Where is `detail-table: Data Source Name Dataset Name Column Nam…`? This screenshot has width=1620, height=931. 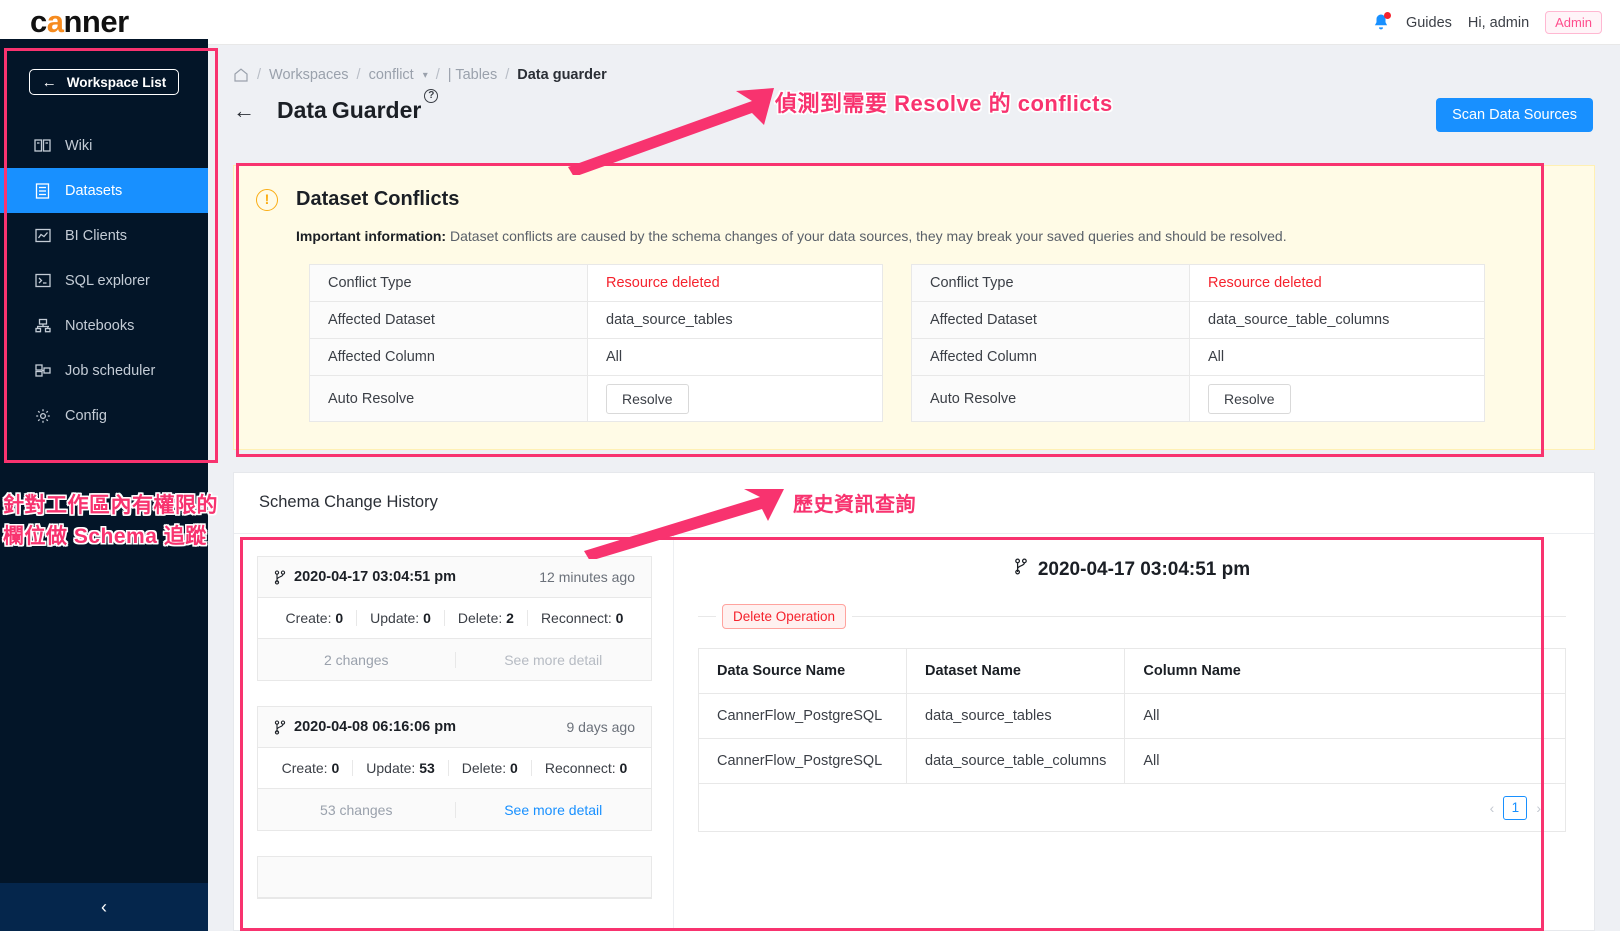 detail-table: Data Source Name Dataset Name Column Nam… is located at coordinates (1132, 740).